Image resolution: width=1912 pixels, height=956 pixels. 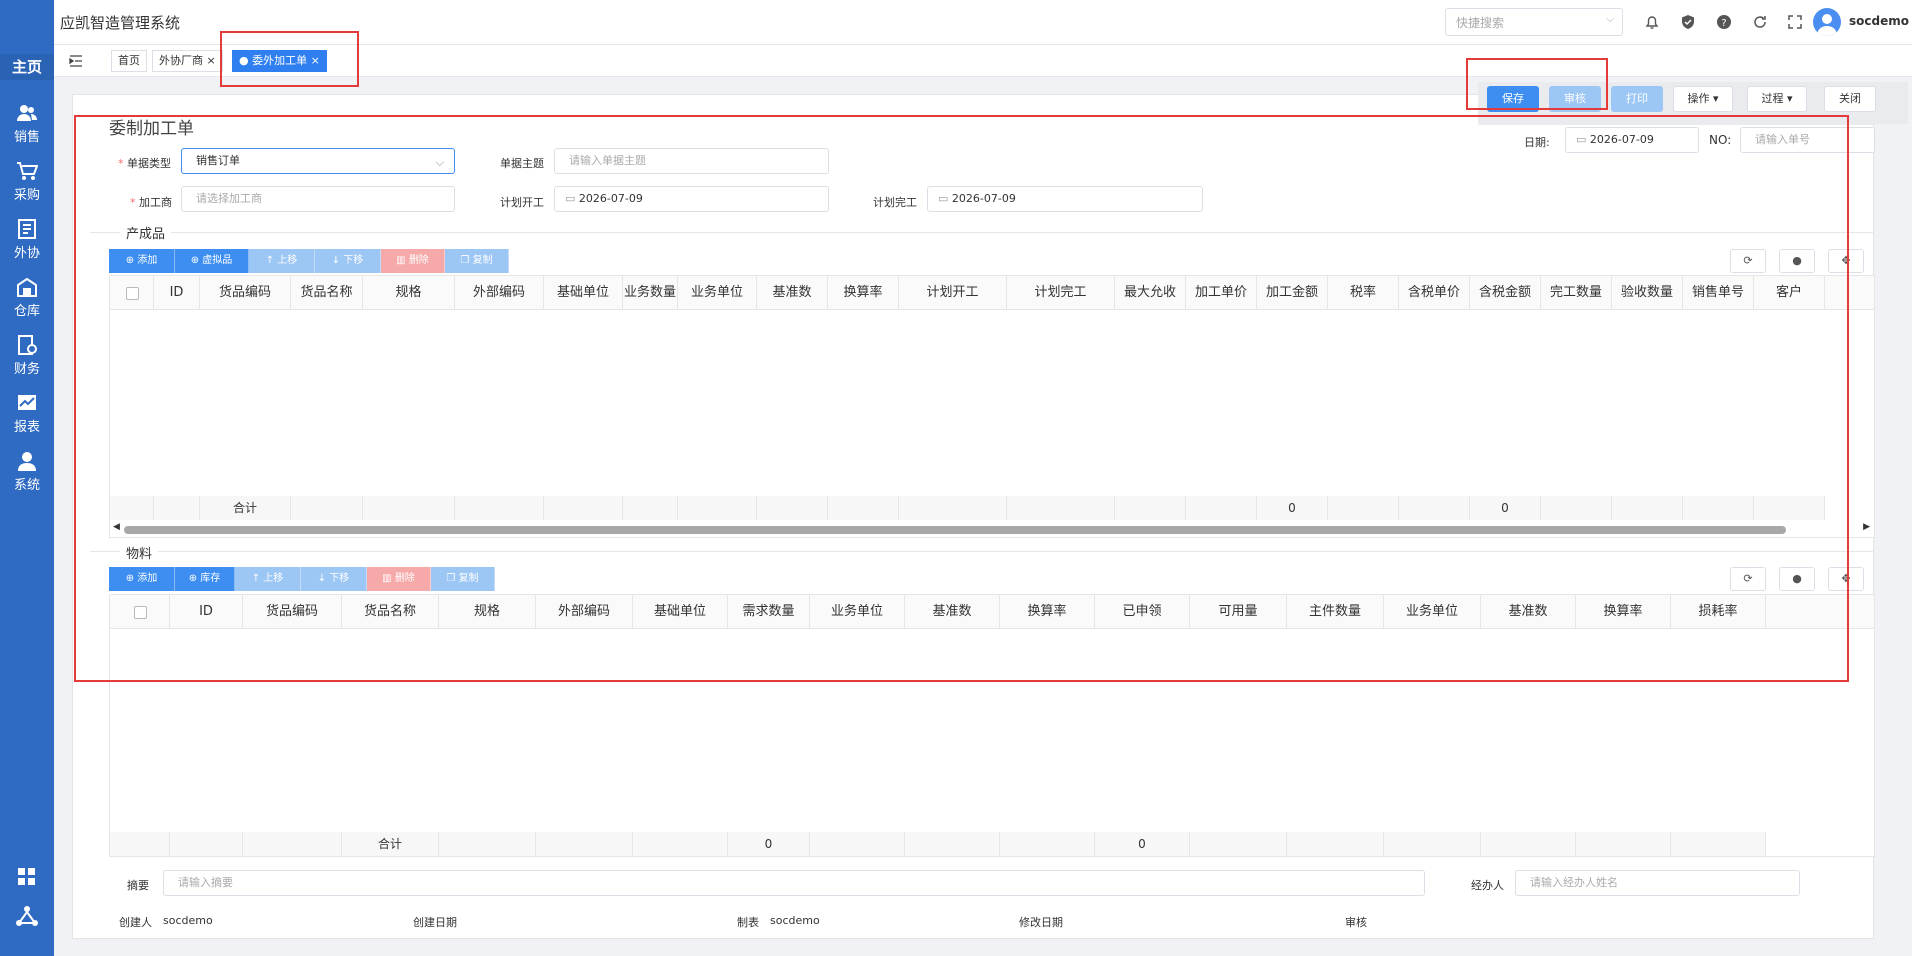 I want to click on column-header: 损耗率, so click(x=1718, y=612).